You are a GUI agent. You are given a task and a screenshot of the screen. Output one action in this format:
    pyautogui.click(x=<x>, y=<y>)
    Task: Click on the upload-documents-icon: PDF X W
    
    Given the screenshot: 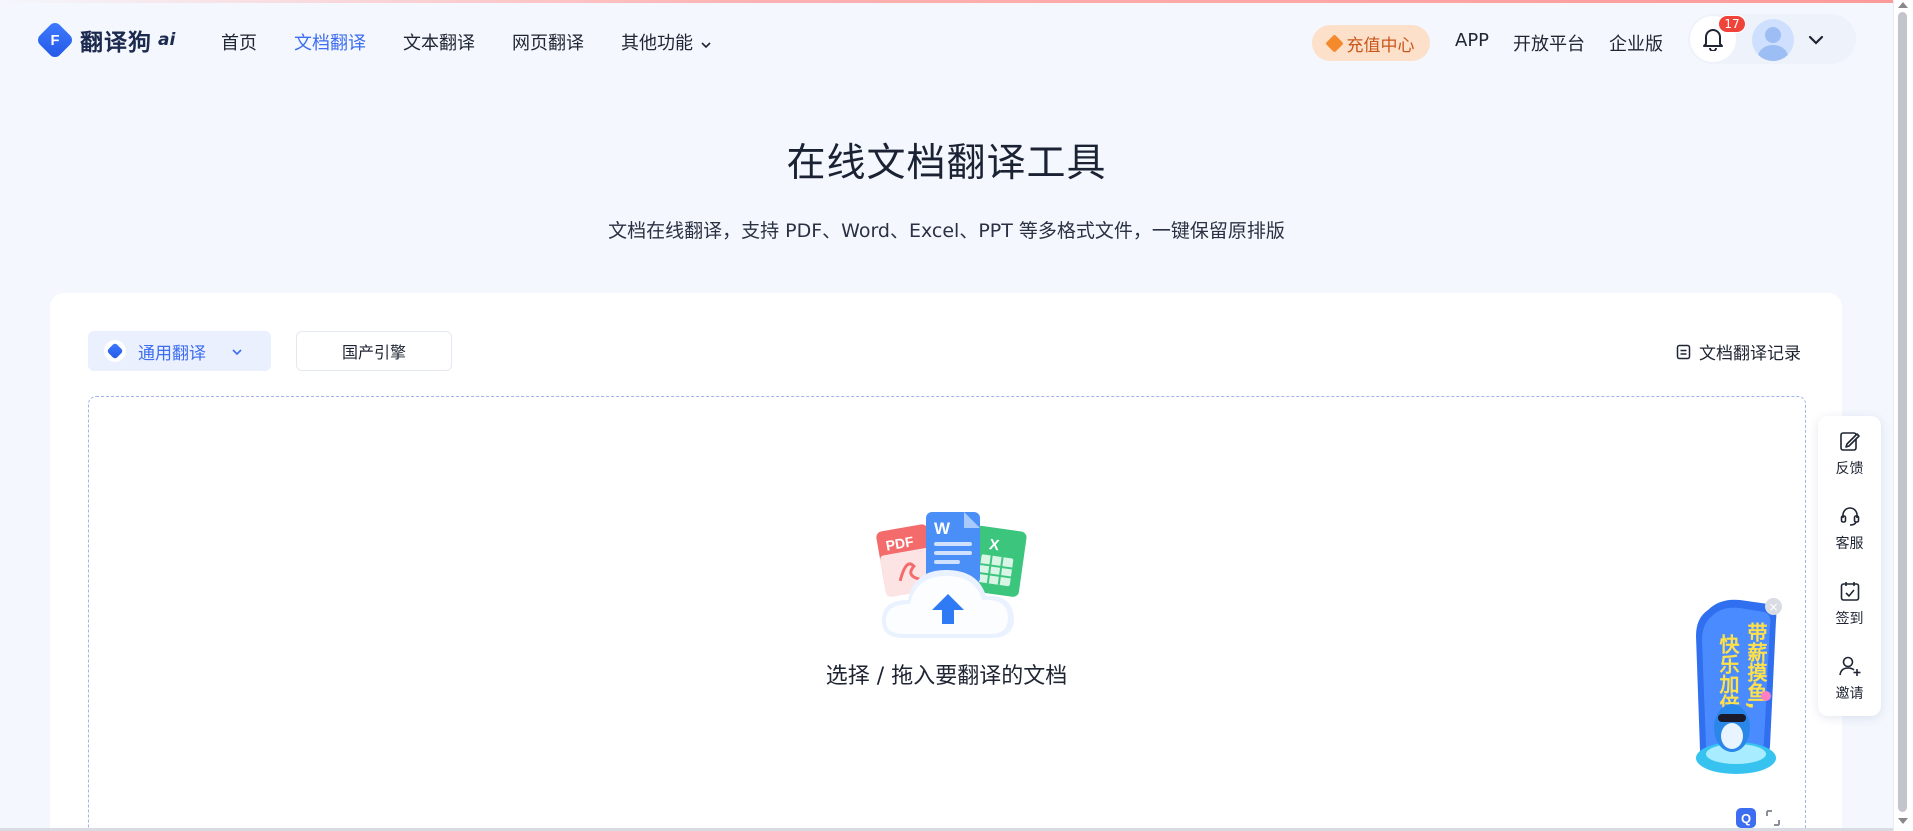 What is the action you would take?
    pyautogui.click(x=952, y=576)
    